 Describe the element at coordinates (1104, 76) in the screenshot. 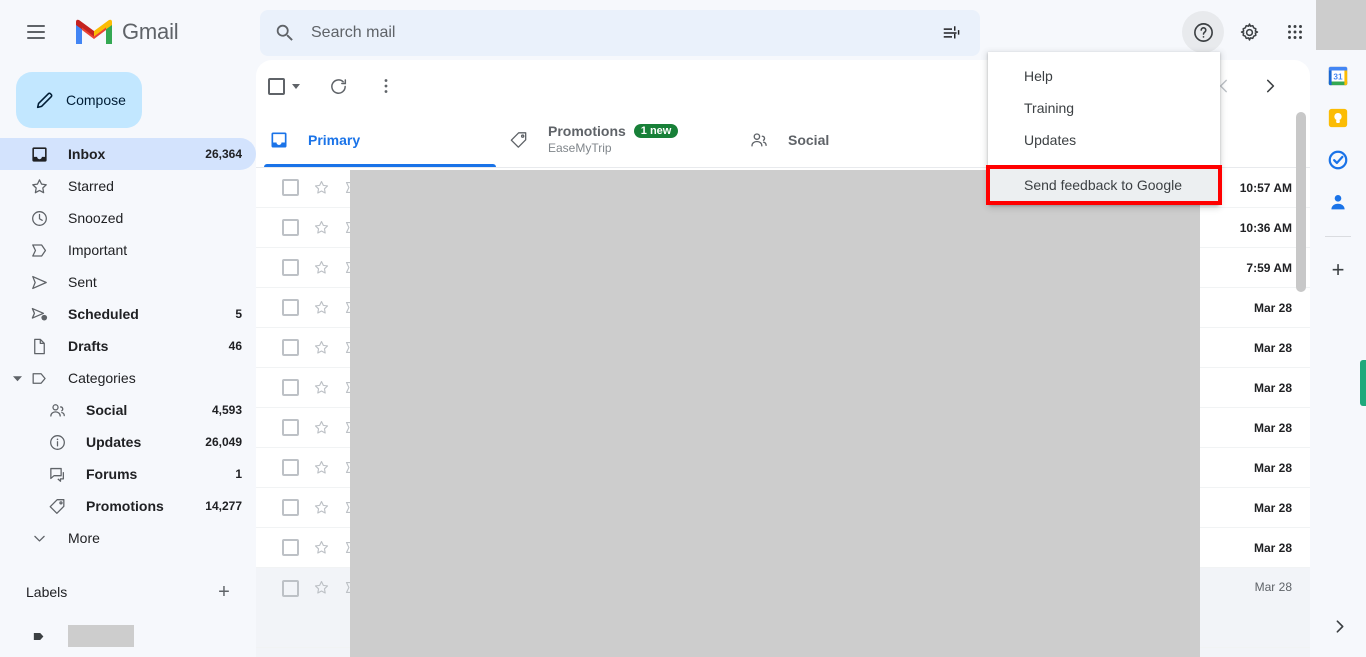

I see `menu-item-help: Help` at that location.